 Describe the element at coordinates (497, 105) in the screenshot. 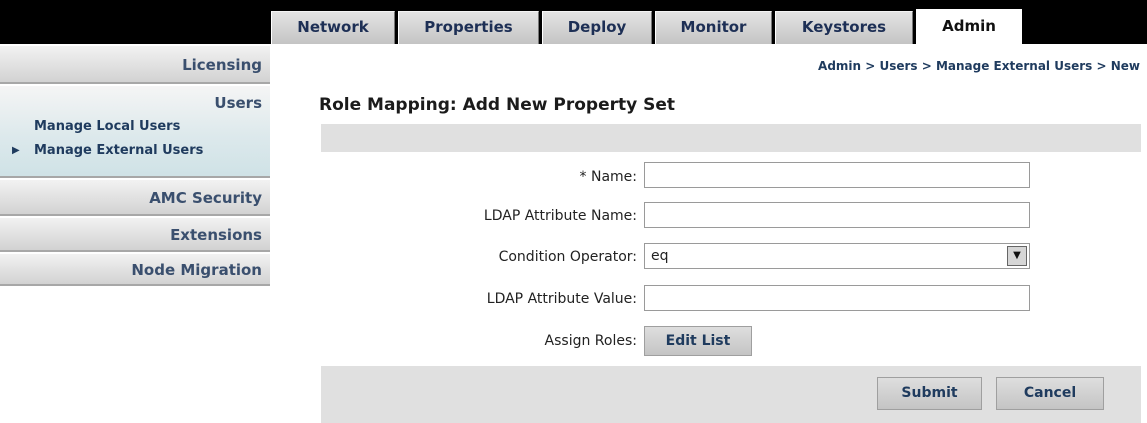

I see `page-title: Role Mapping: Add New Property Set` at that location.